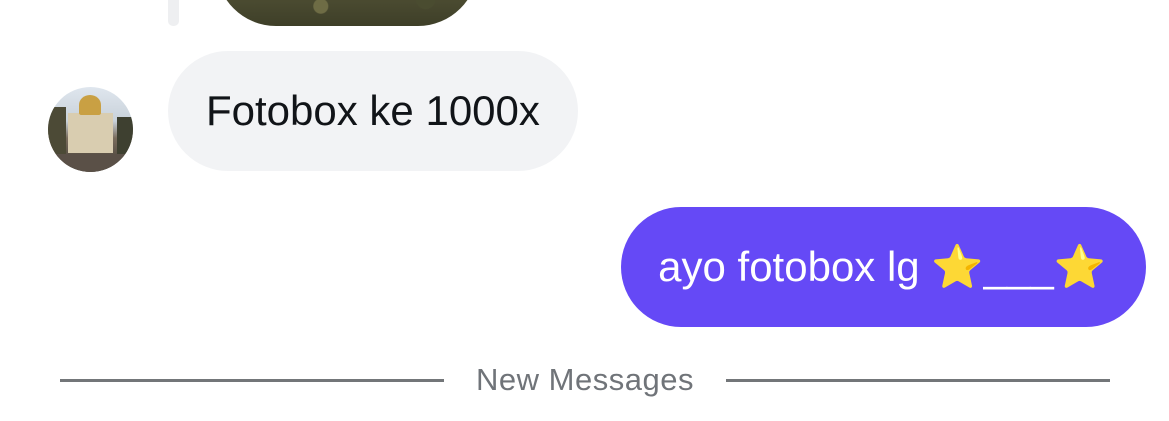 The image size is (1169, 421). I want to click on thread-connector-line, so click(173, 13).